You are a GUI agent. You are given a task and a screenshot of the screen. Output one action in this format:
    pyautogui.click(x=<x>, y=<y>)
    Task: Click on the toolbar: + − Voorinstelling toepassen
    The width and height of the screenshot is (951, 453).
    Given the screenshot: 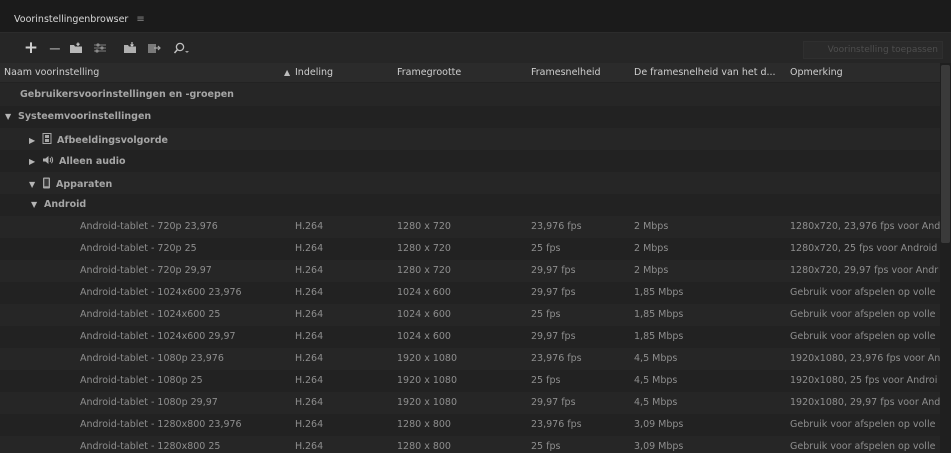 What is the action you would take?
    pyautogui.click(x=475, y=48)
    